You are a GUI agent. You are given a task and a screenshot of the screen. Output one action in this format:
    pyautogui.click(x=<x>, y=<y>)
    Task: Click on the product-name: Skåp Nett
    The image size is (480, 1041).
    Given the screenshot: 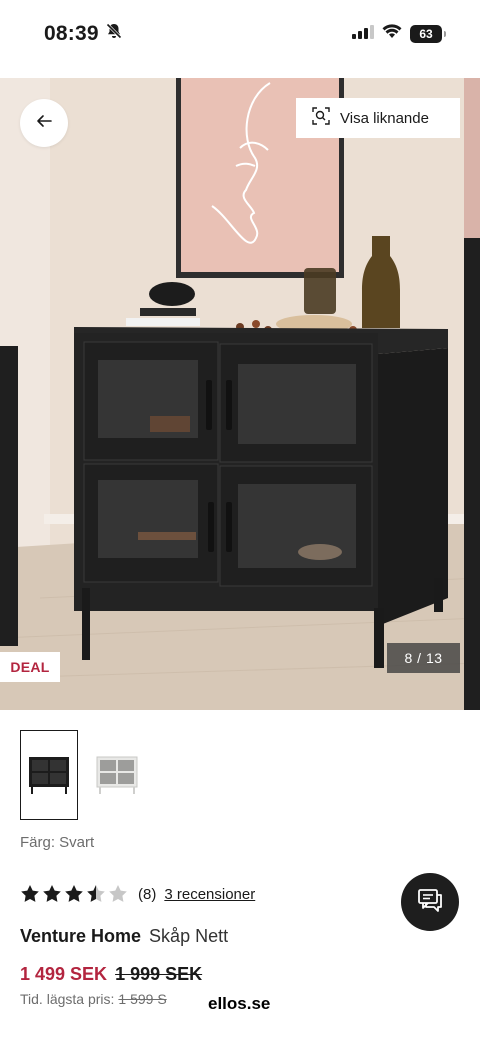 What is the action you would take?
    pyautogui.click(x=189, y=936)
    